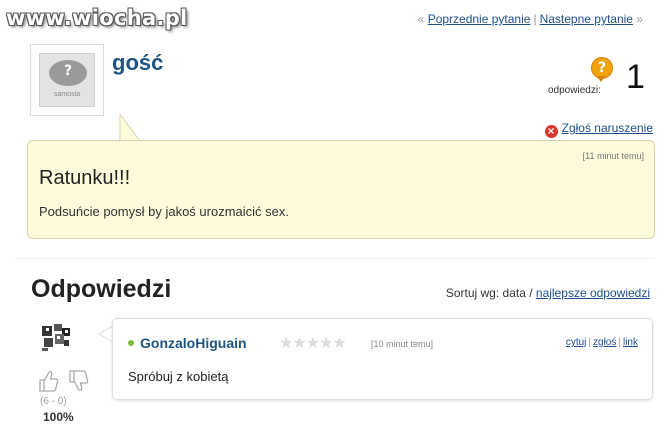  I want to click on vote-buttons, so click(64, 381).